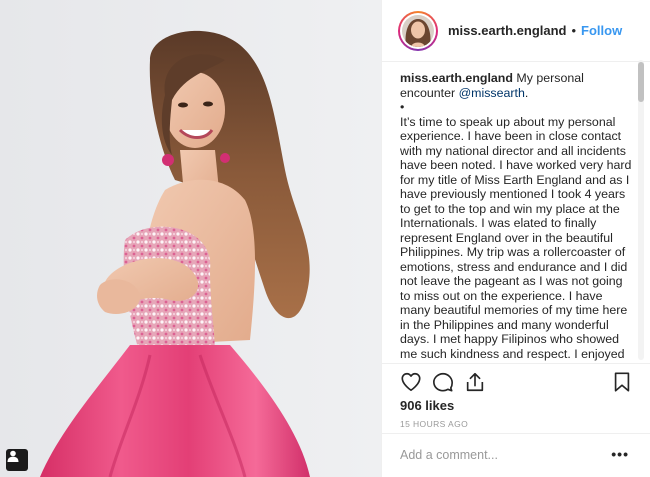 The height and width of the screenshot is (477, 650). I want to click on save-button, so click(622, 382).